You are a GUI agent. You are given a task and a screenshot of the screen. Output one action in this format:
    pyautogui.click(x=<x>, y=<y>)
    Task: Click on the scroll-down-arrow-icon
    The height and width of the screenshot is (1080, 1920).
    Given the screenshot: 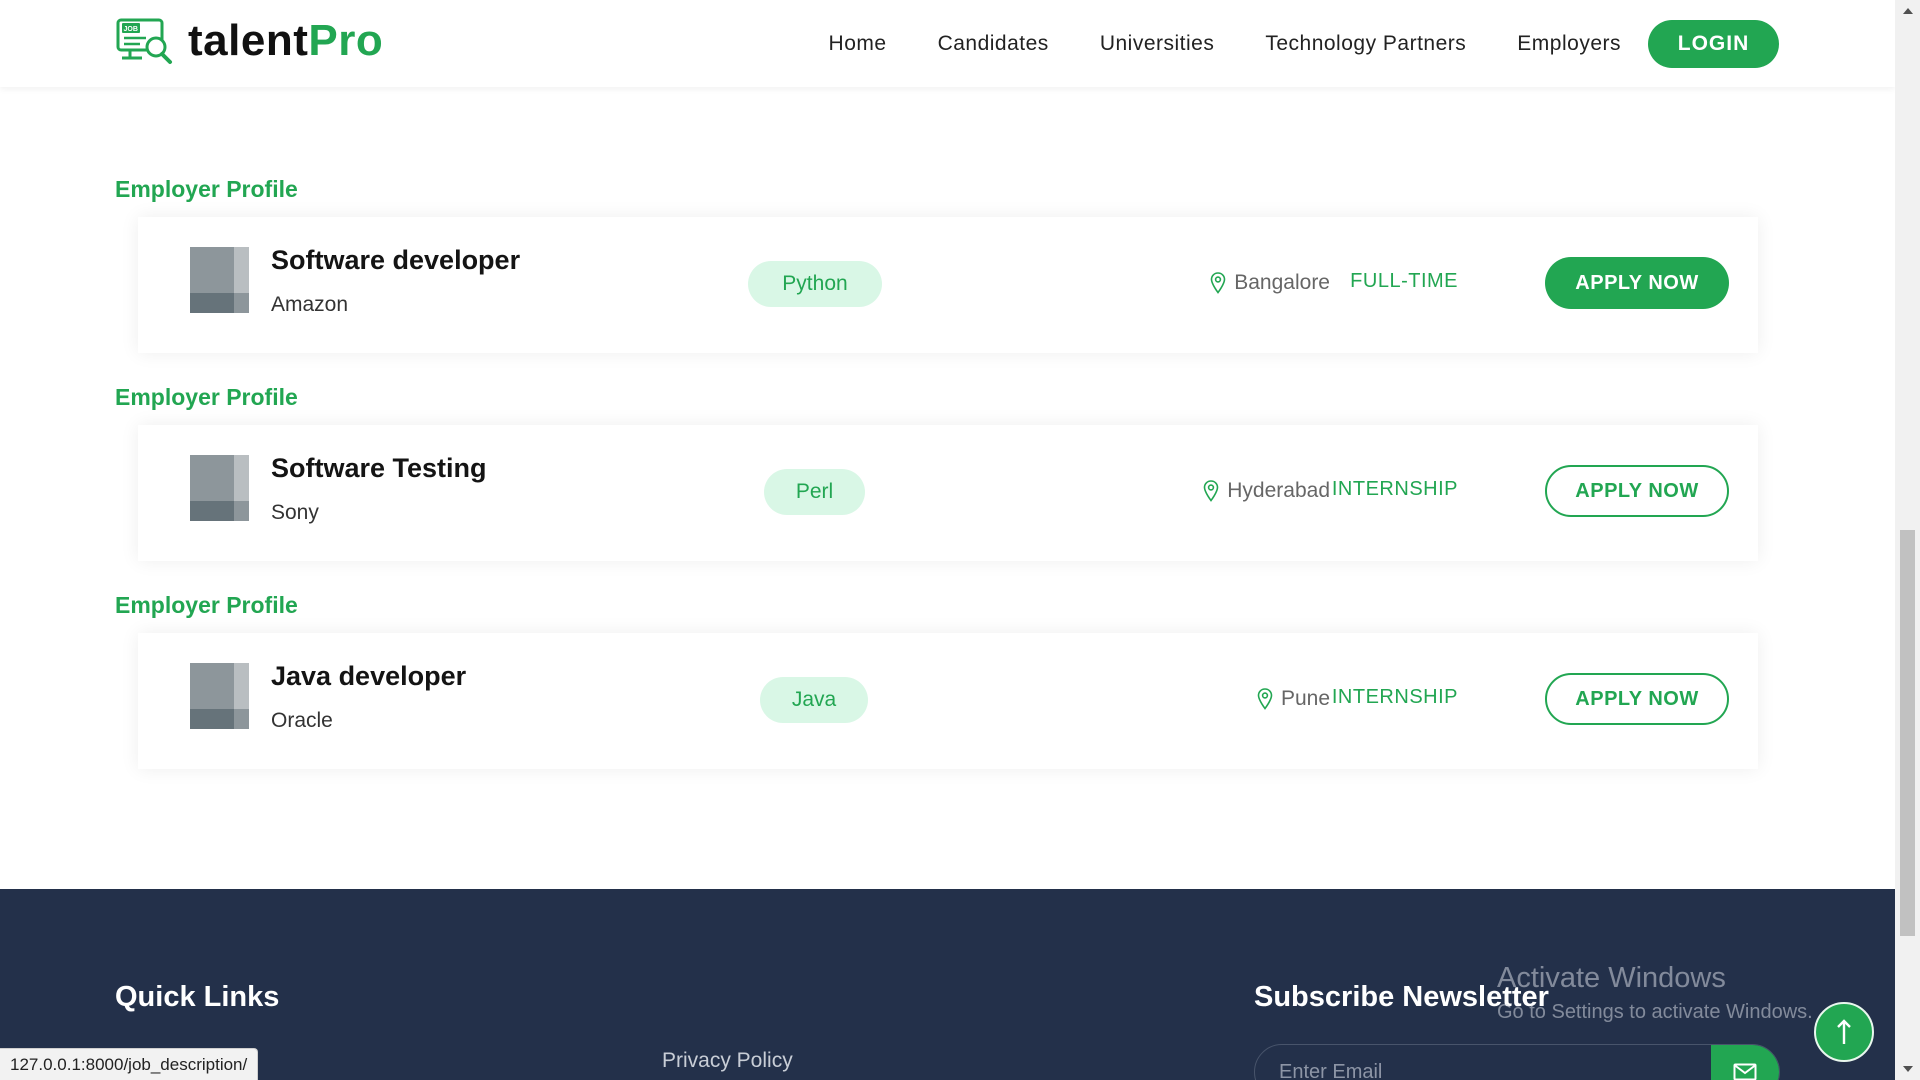 What is the action you would take?
    pyautogui.click(x=1907, y=1069)
    